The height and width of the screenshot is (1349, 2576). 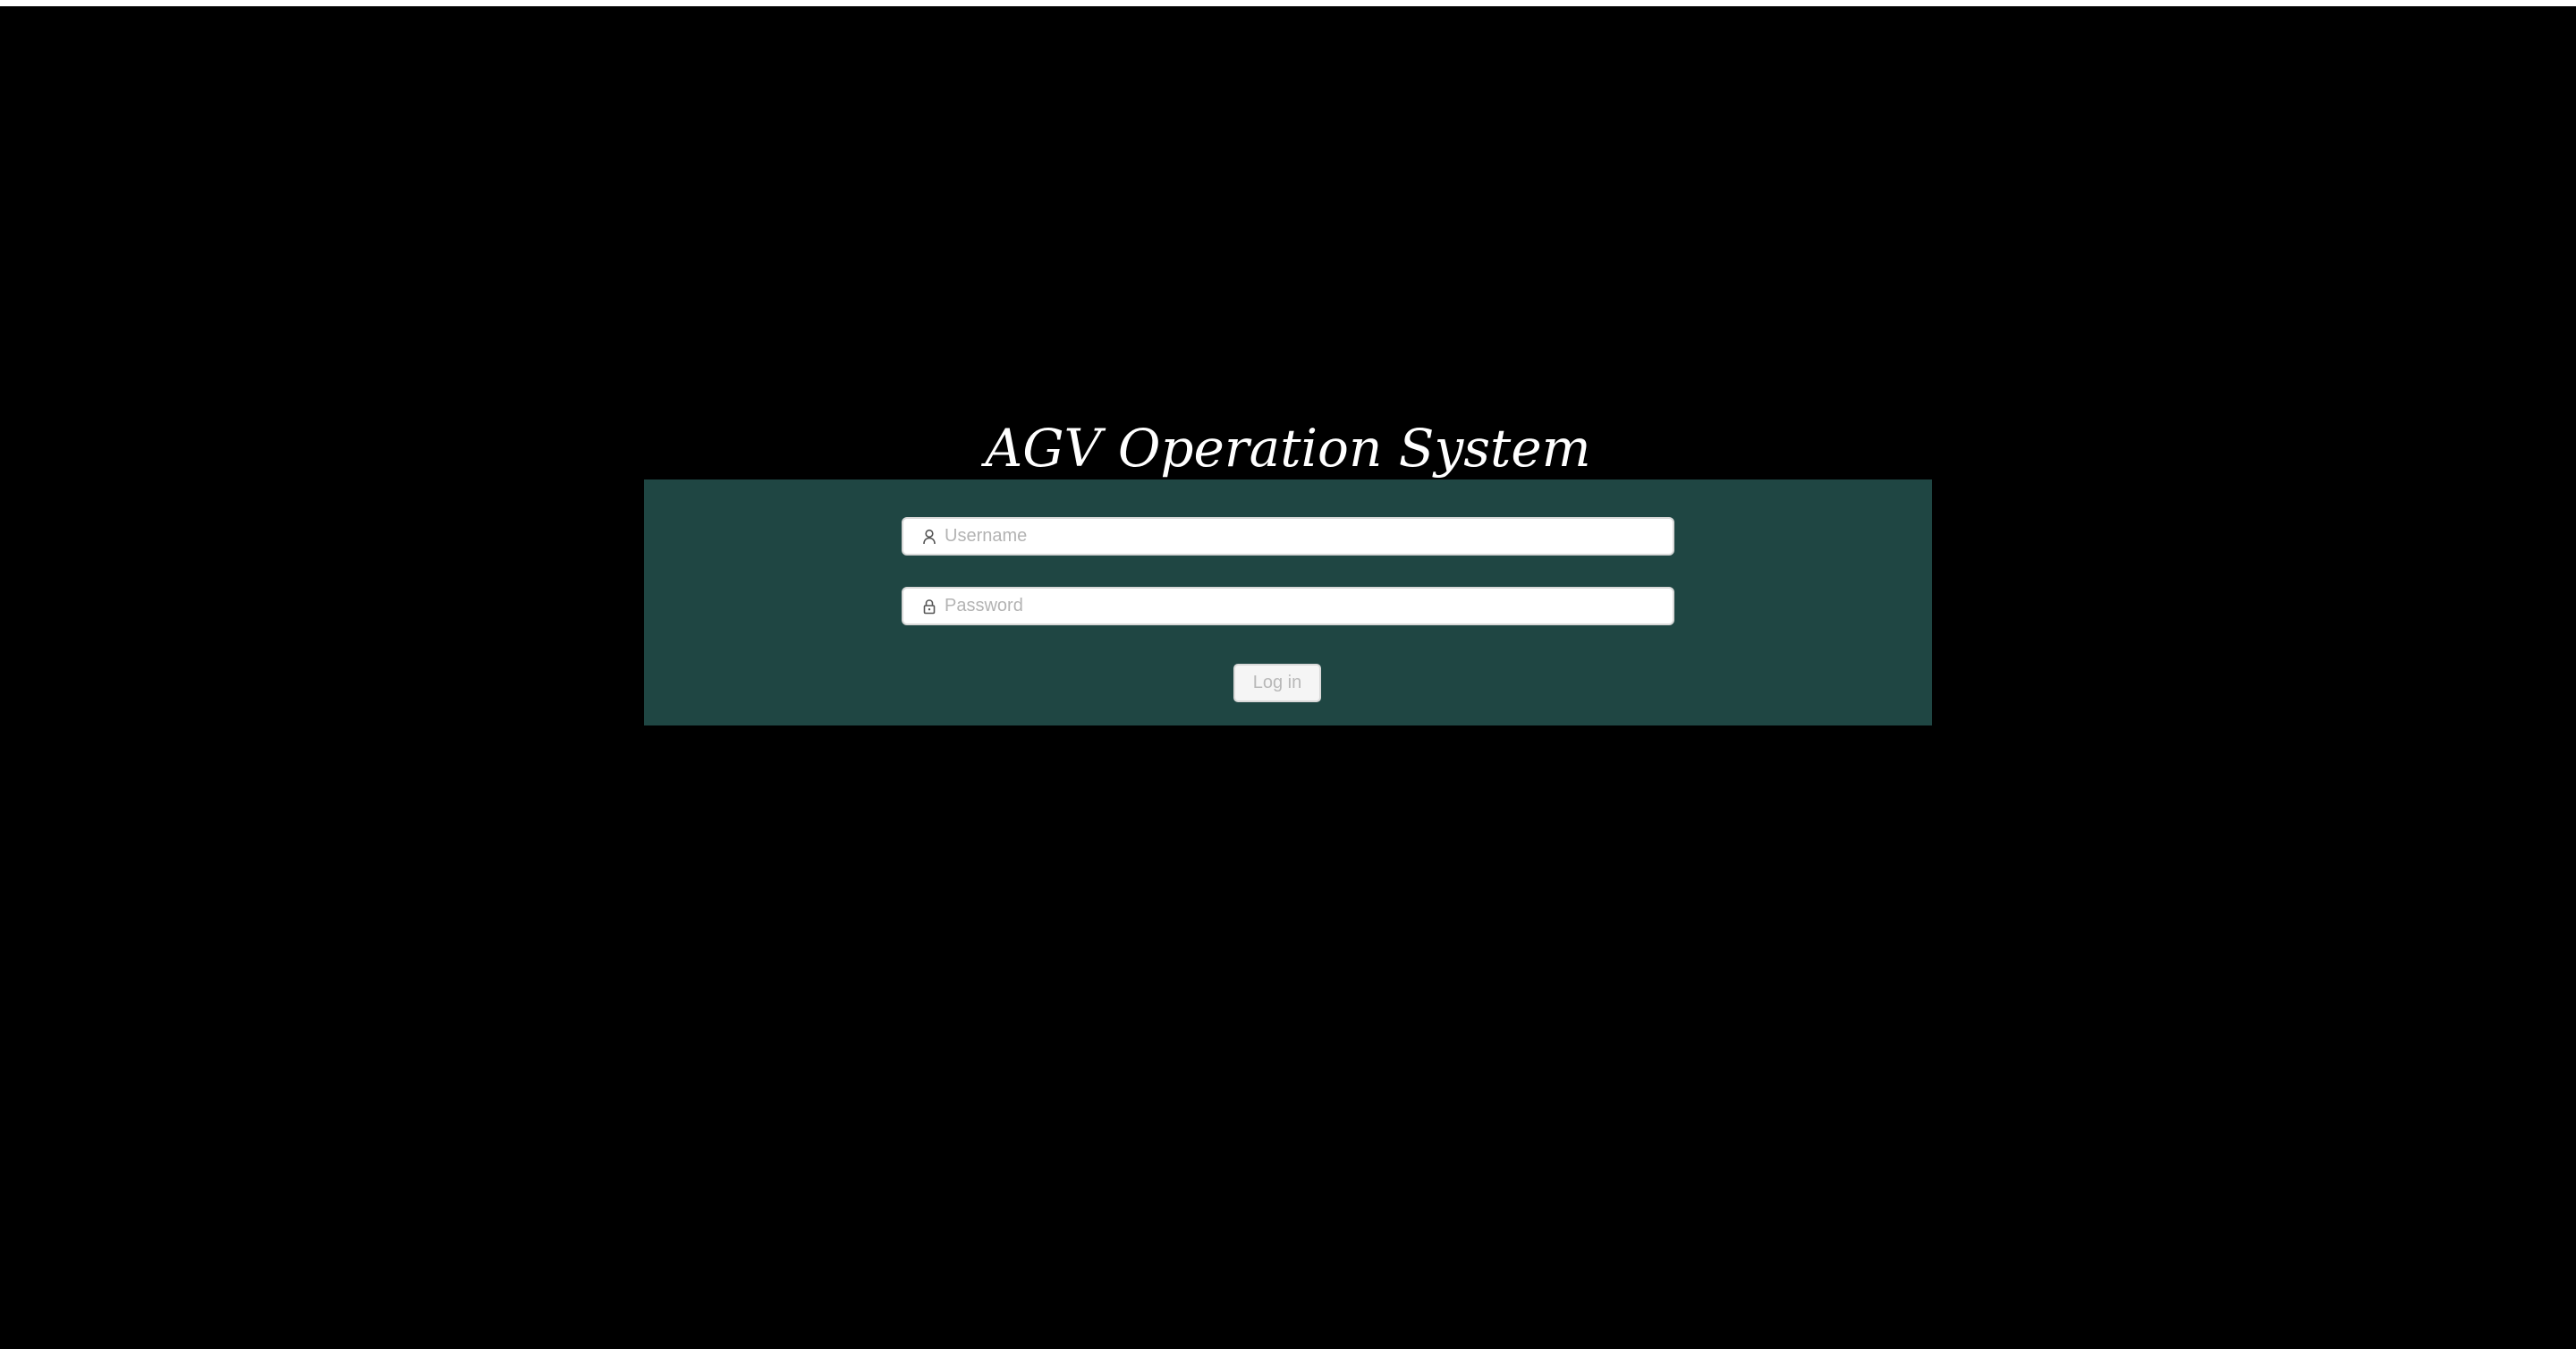 What do you see at coordinates (1308, 606) in the screenshot?
I see `password-input` at bounding box center [1308, 606].